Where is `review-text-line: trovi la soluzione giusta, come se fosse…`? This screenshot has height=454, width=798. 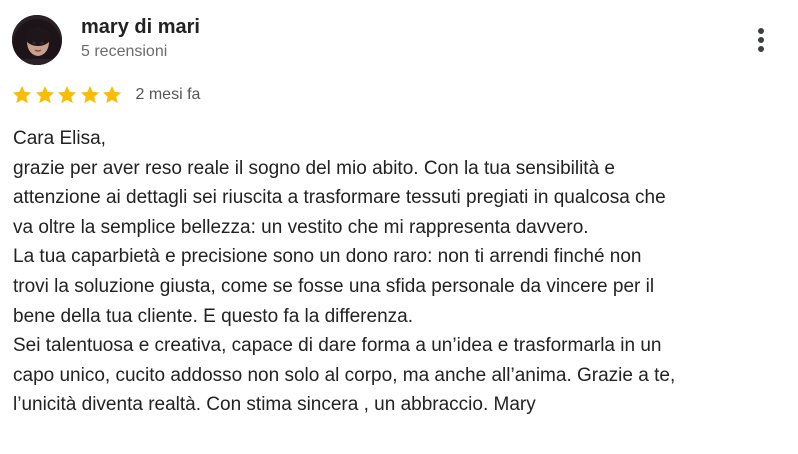 review-text-line: trovi la soluzione giusta, come se fosse… is located at coordinates (334, 286).